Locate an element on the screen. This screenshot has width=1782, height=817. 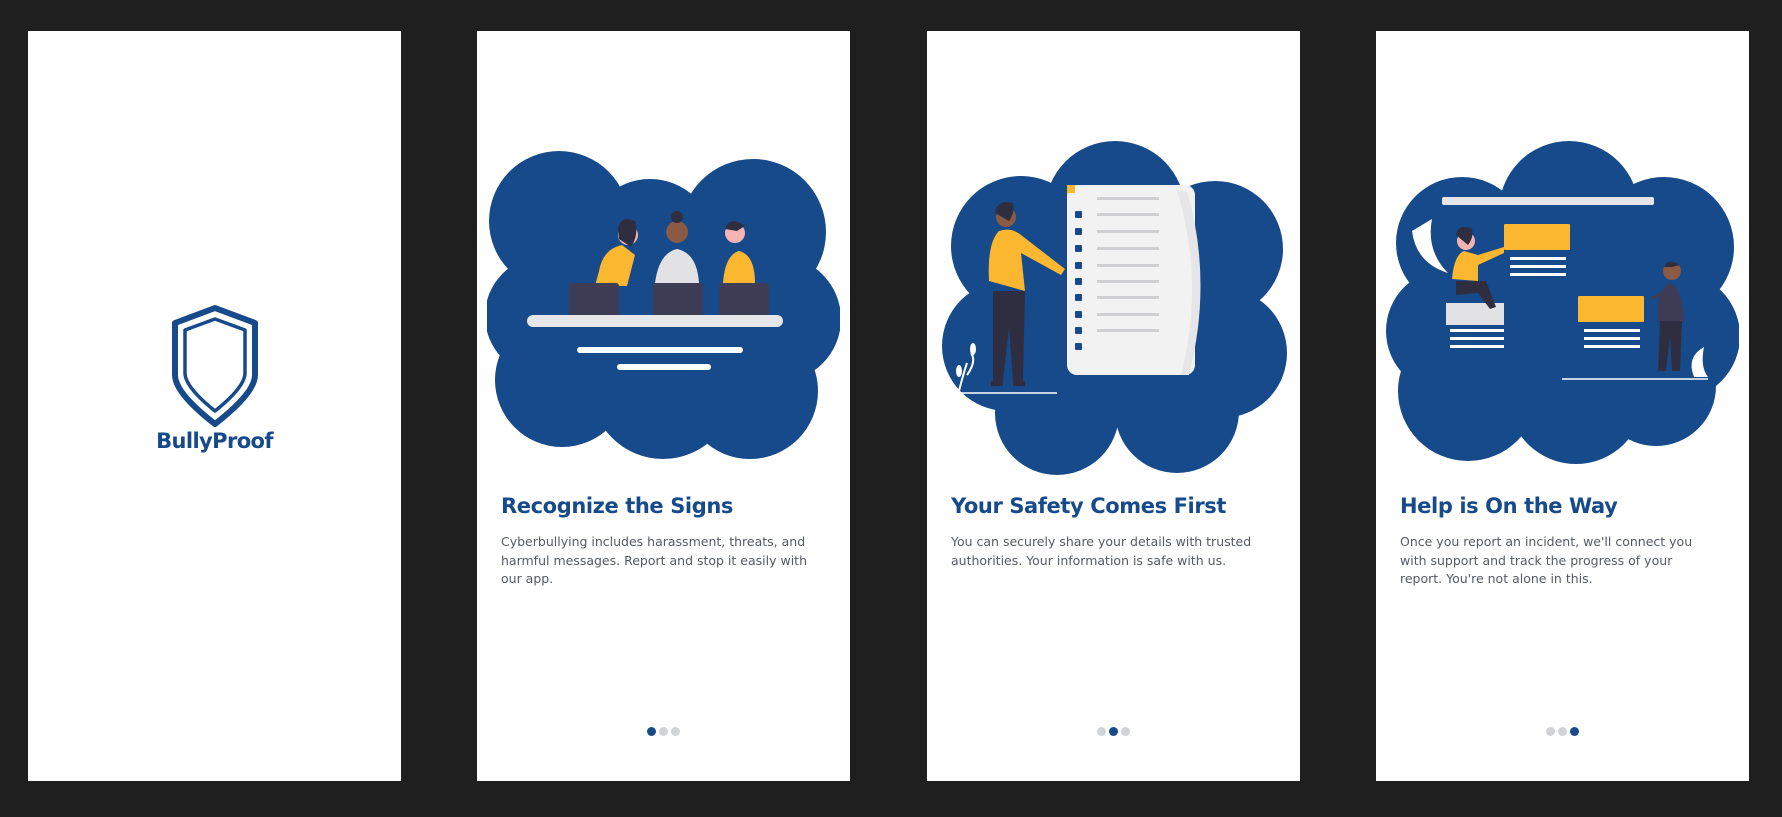
app-logo: BullyProof is located at coordinates (214, 379).